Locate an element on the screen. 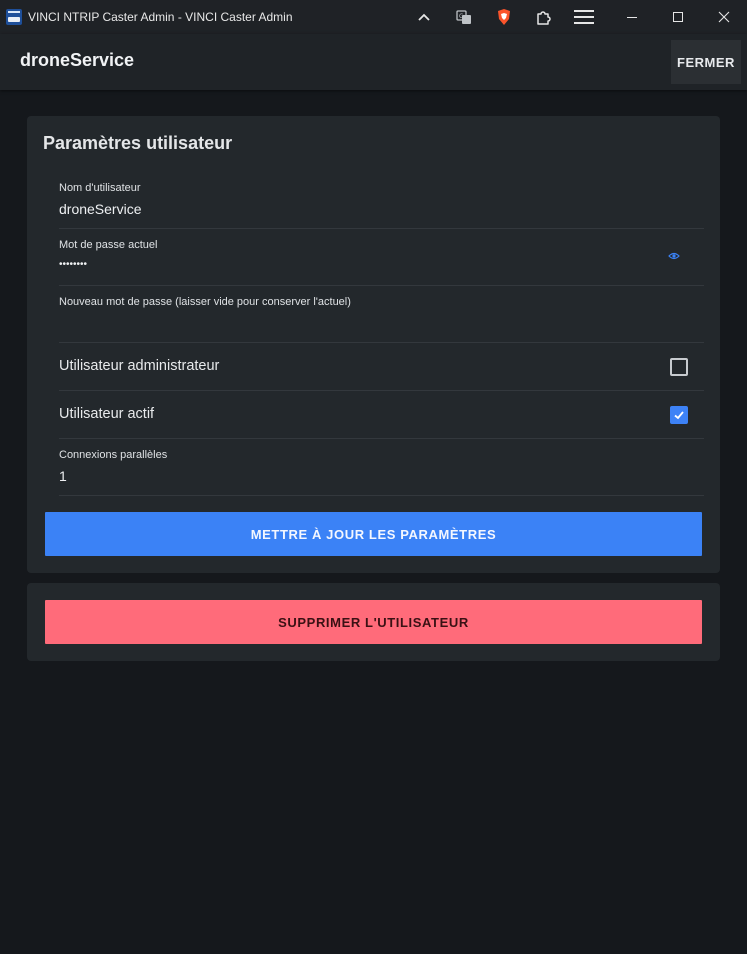  eye-icon is located at coordinates (674, 255).